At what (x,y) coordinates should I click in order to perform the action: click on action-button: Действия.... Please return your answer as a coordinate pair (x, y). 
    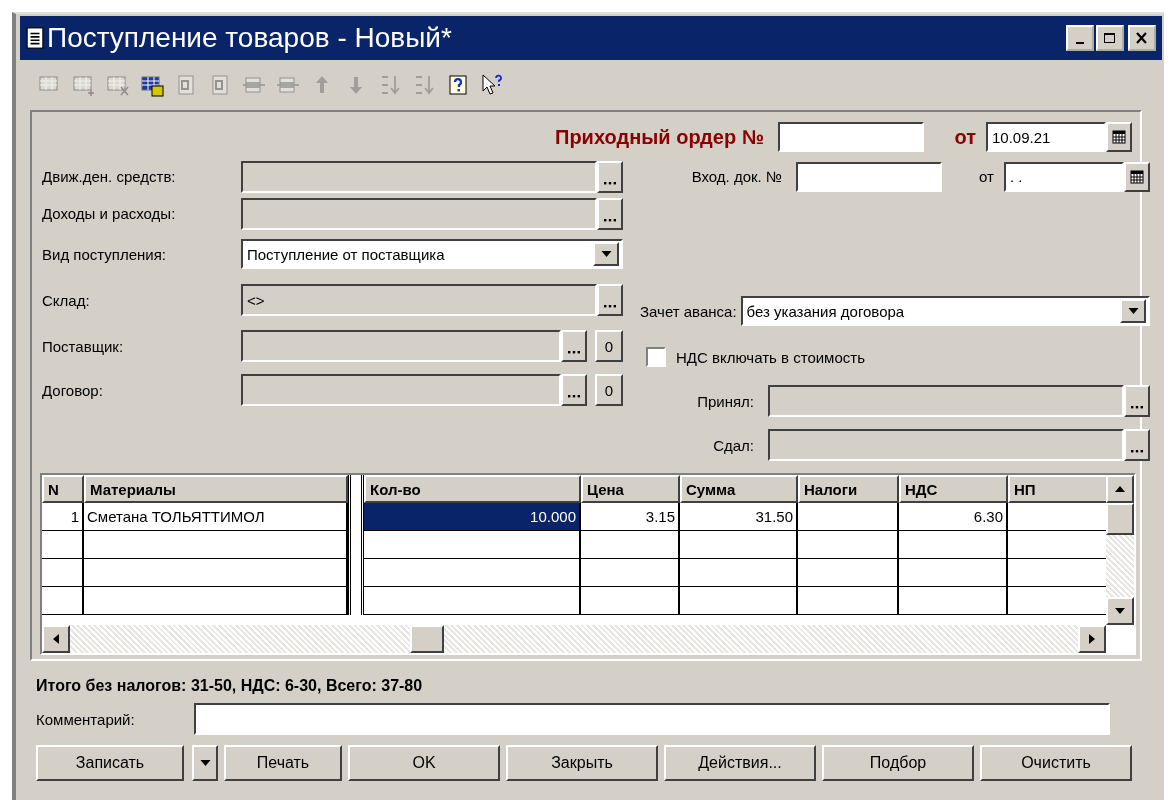
    Looking at the image, I should click on (740, 763).